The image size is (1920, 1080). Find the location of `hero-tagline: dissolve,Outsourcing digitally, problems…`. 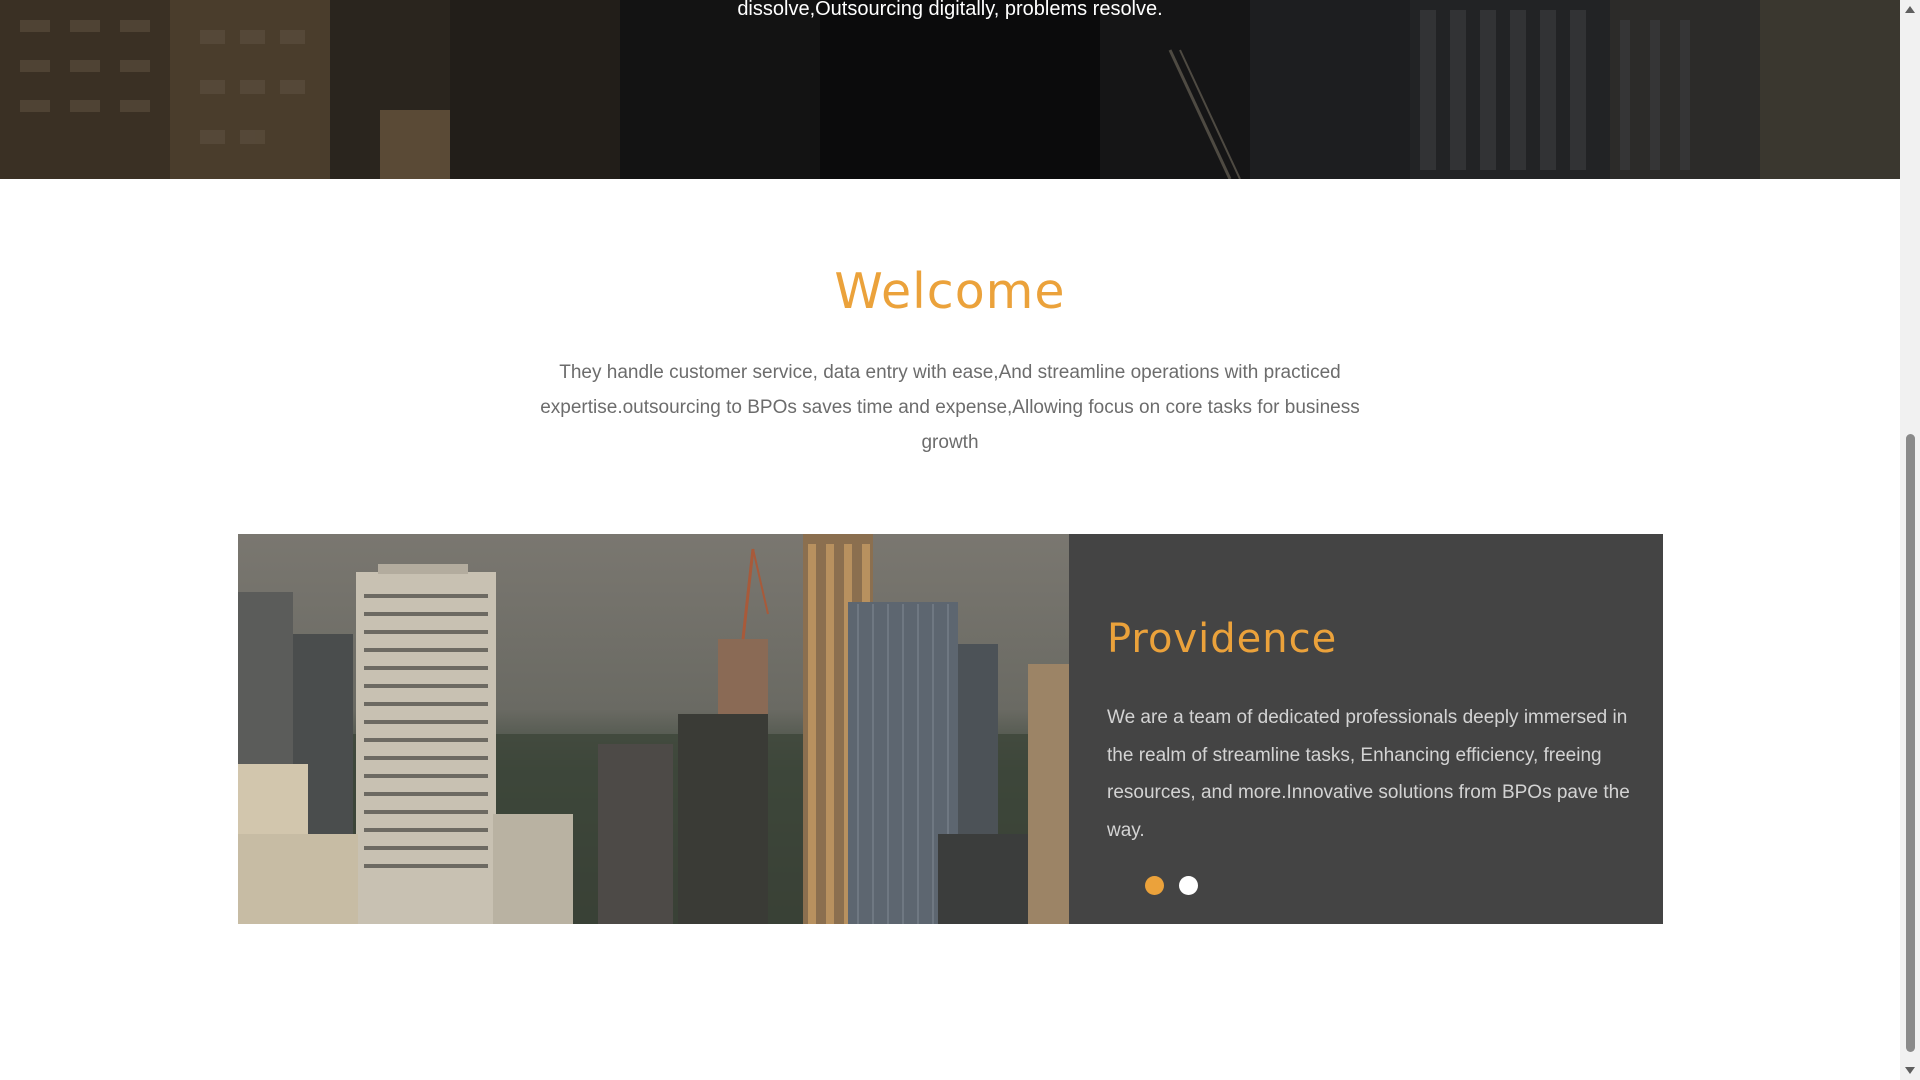

hero-tagline: dissolve,Outsourcing digitally, problems… is located at coordinates (950, 10).